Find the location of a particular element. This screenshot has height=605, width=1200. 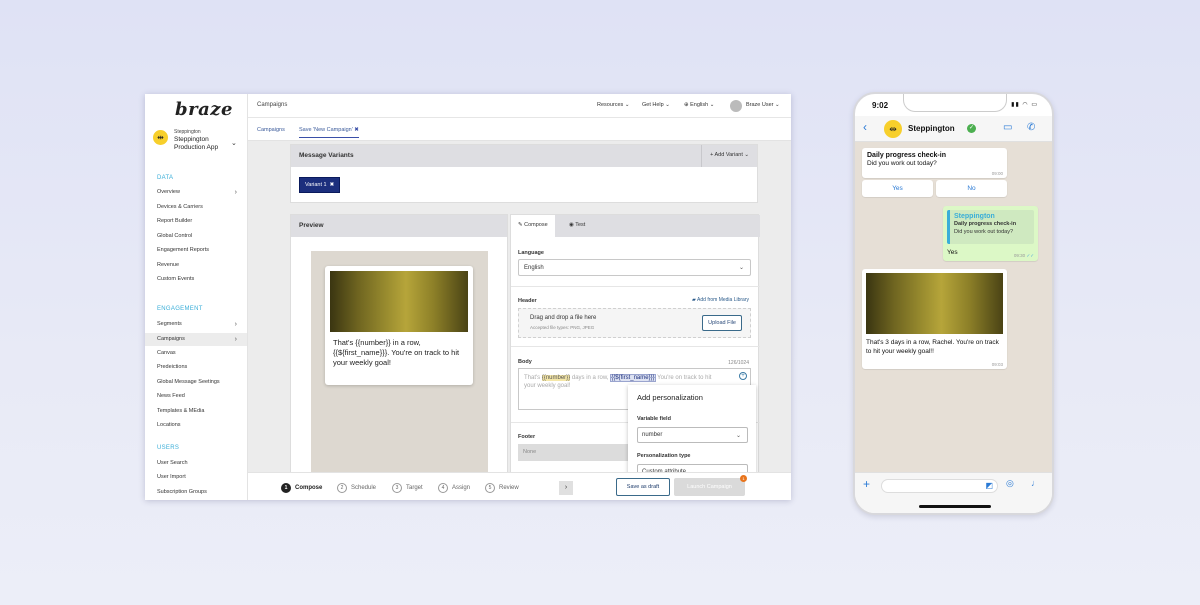

sidebar-item-news-feed: News Feed is located at coordinates (202, 396).